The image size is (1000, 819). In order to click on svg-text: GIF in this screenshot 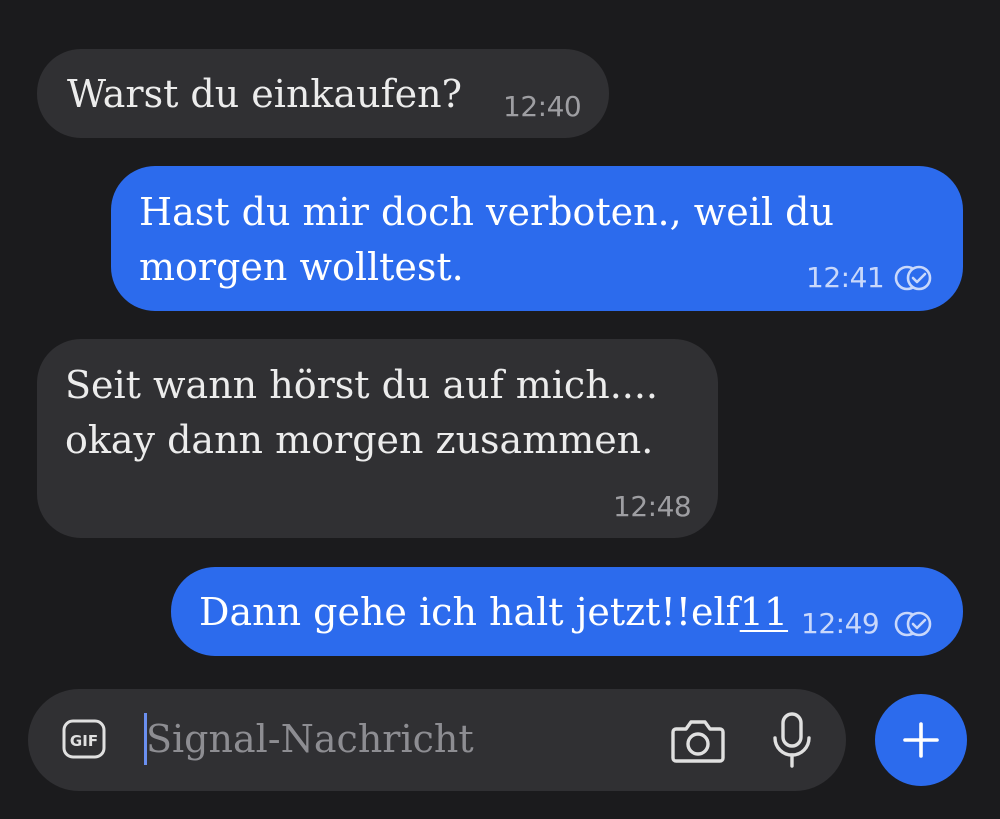, I will do `click(84, 741)`.